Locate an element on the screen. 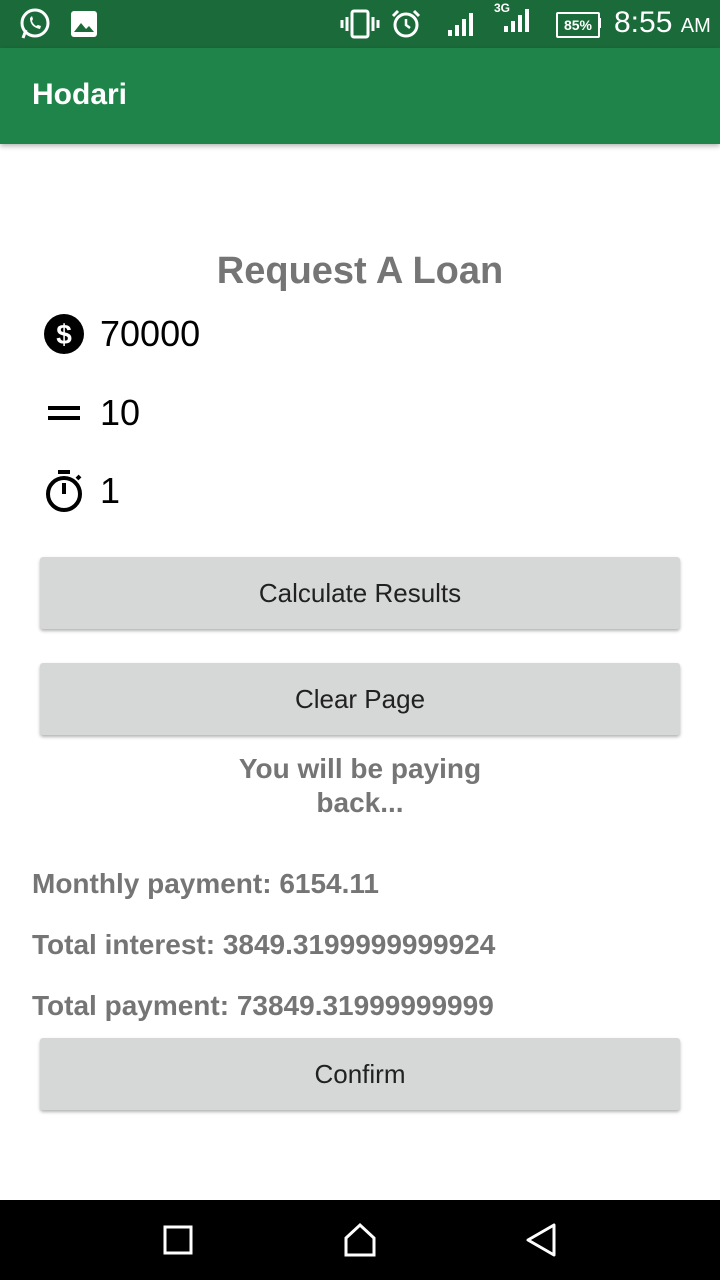 Image resolution: width=720 pixels, height=1280 pixels. years-field: 1 is located at coordinates (81, 491).